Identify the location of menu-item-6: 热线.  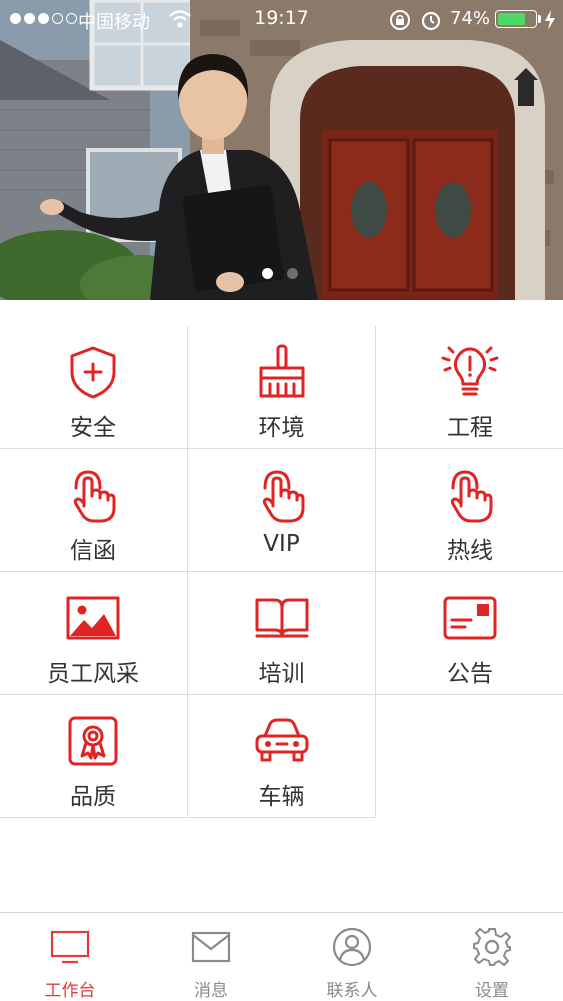
(469, 510).